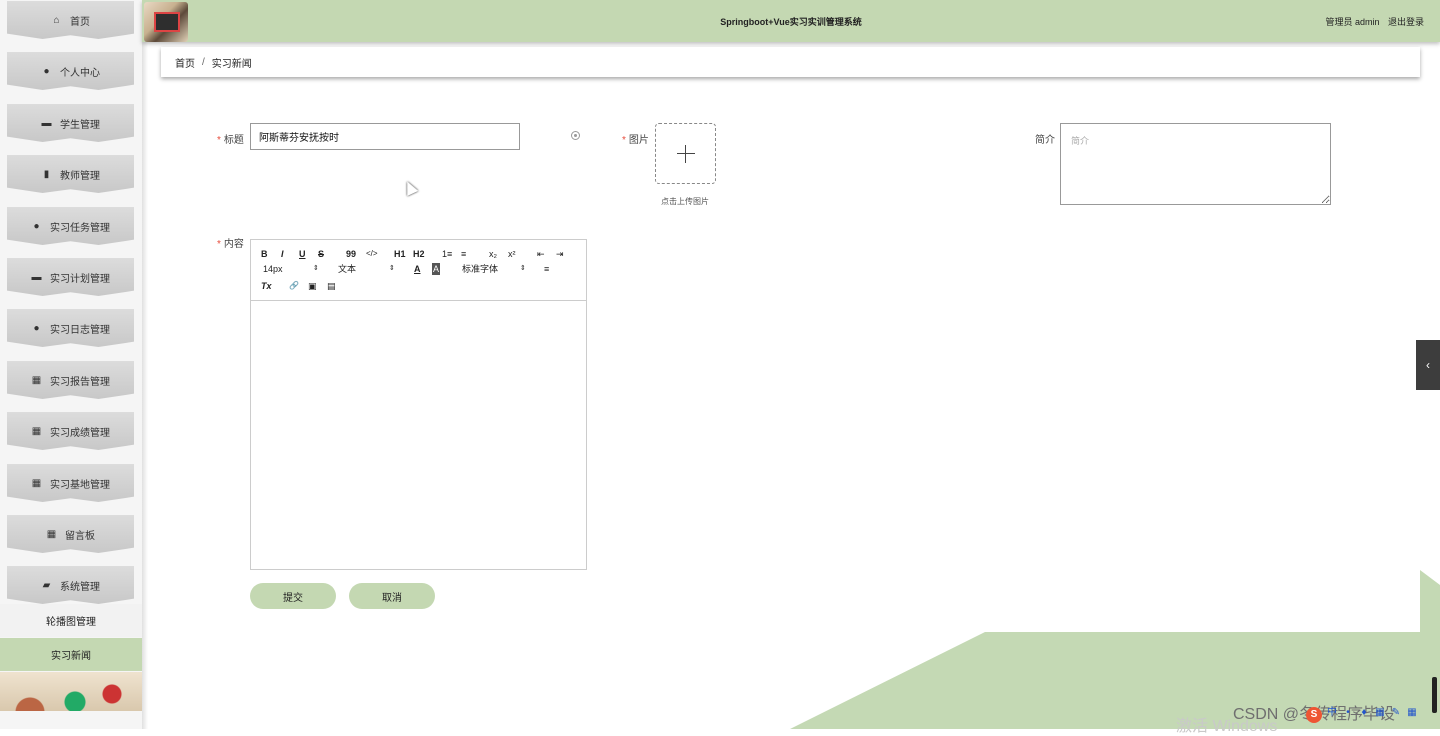 This screenshot has height=736, width=1440. Describe the element at coordinates (418, 434) in the screenshot. I see `editor-content-area` at that location.